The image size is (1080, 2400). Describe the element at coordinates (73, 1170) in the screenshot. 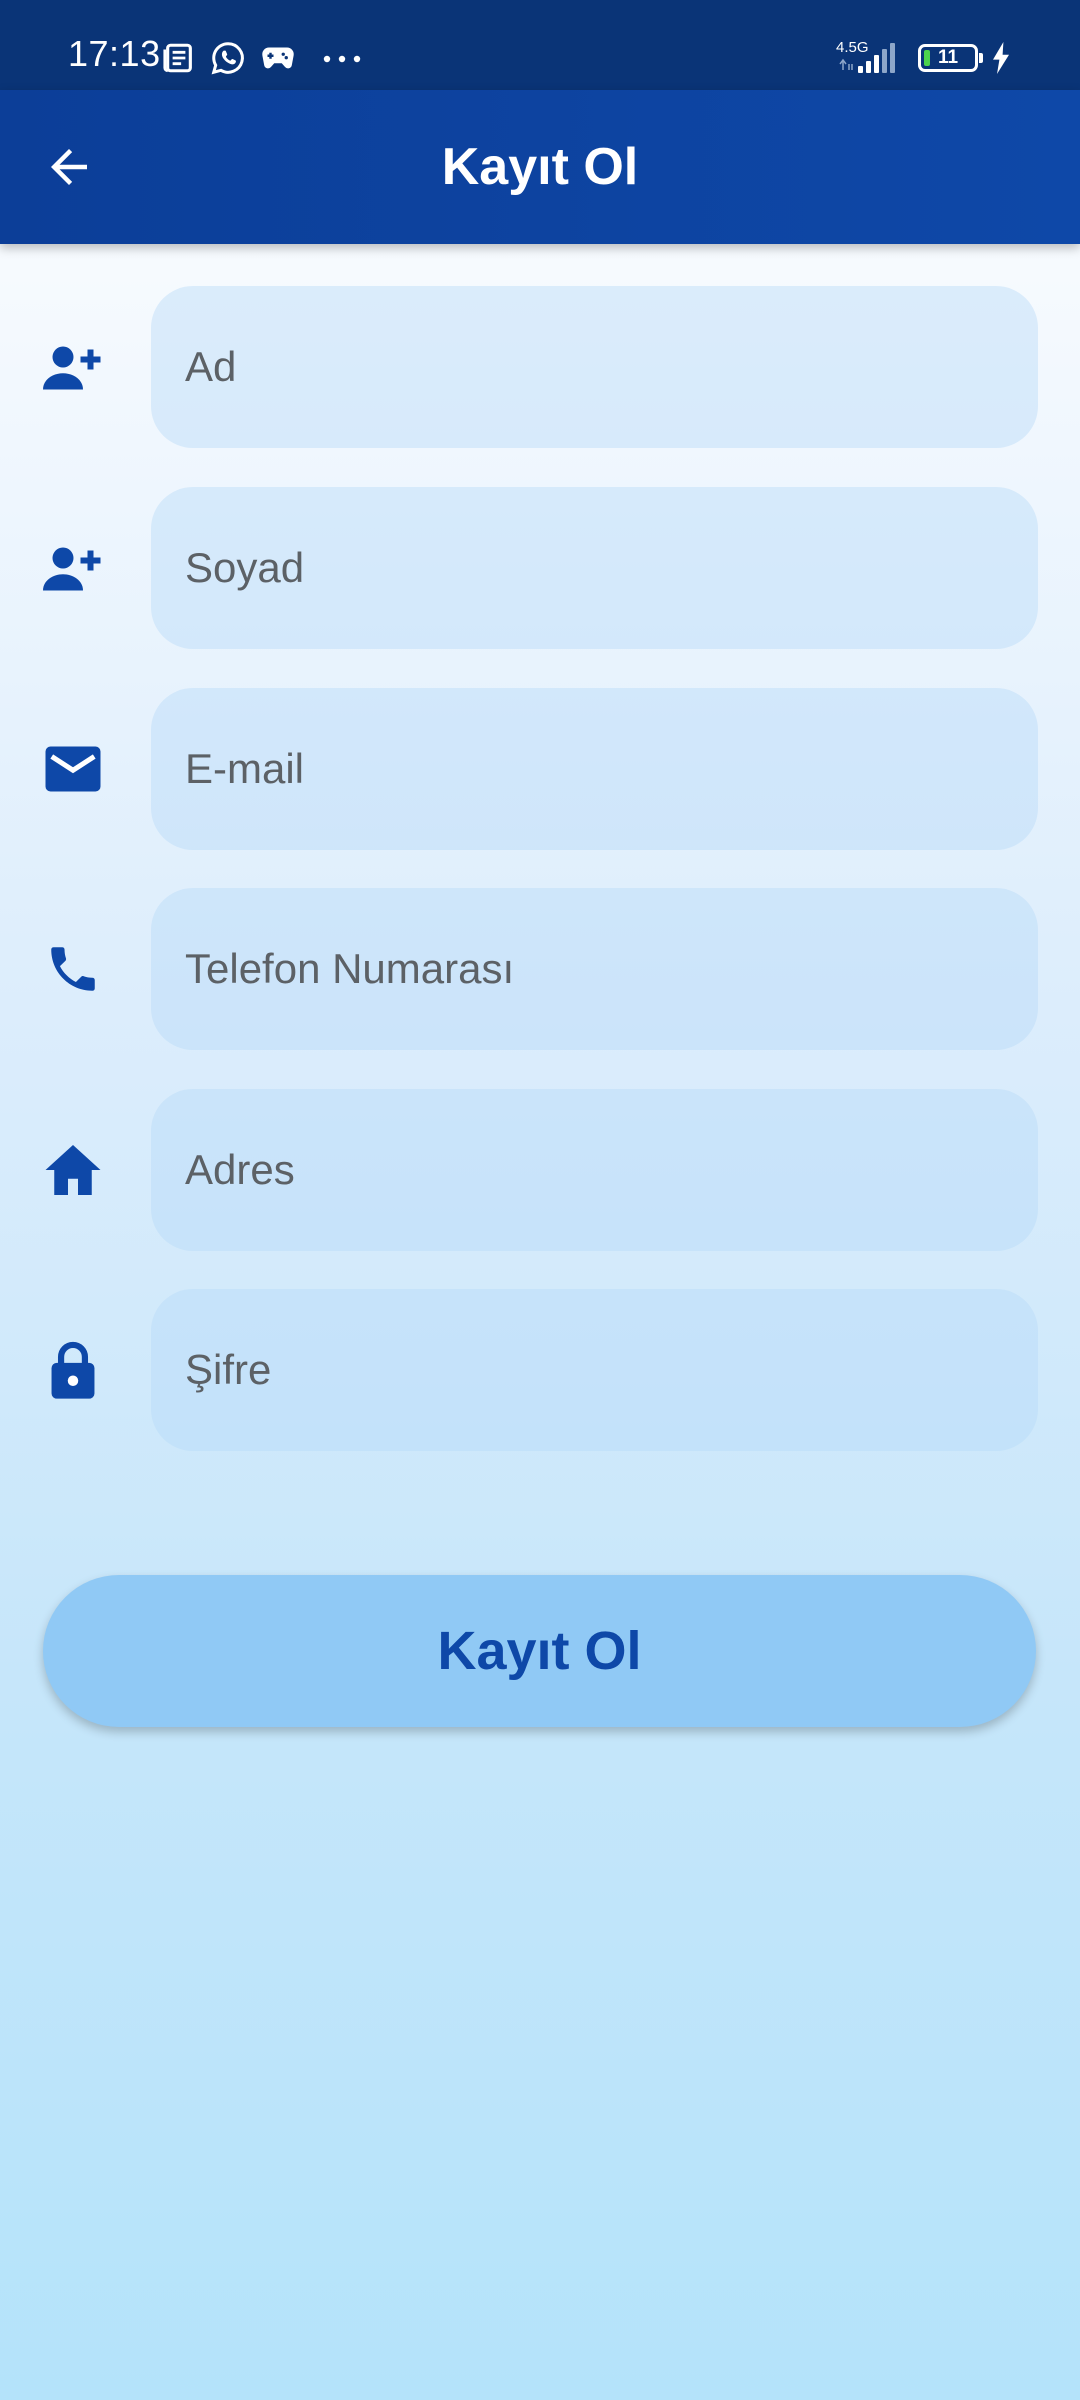

I see `home-icon` at that location.